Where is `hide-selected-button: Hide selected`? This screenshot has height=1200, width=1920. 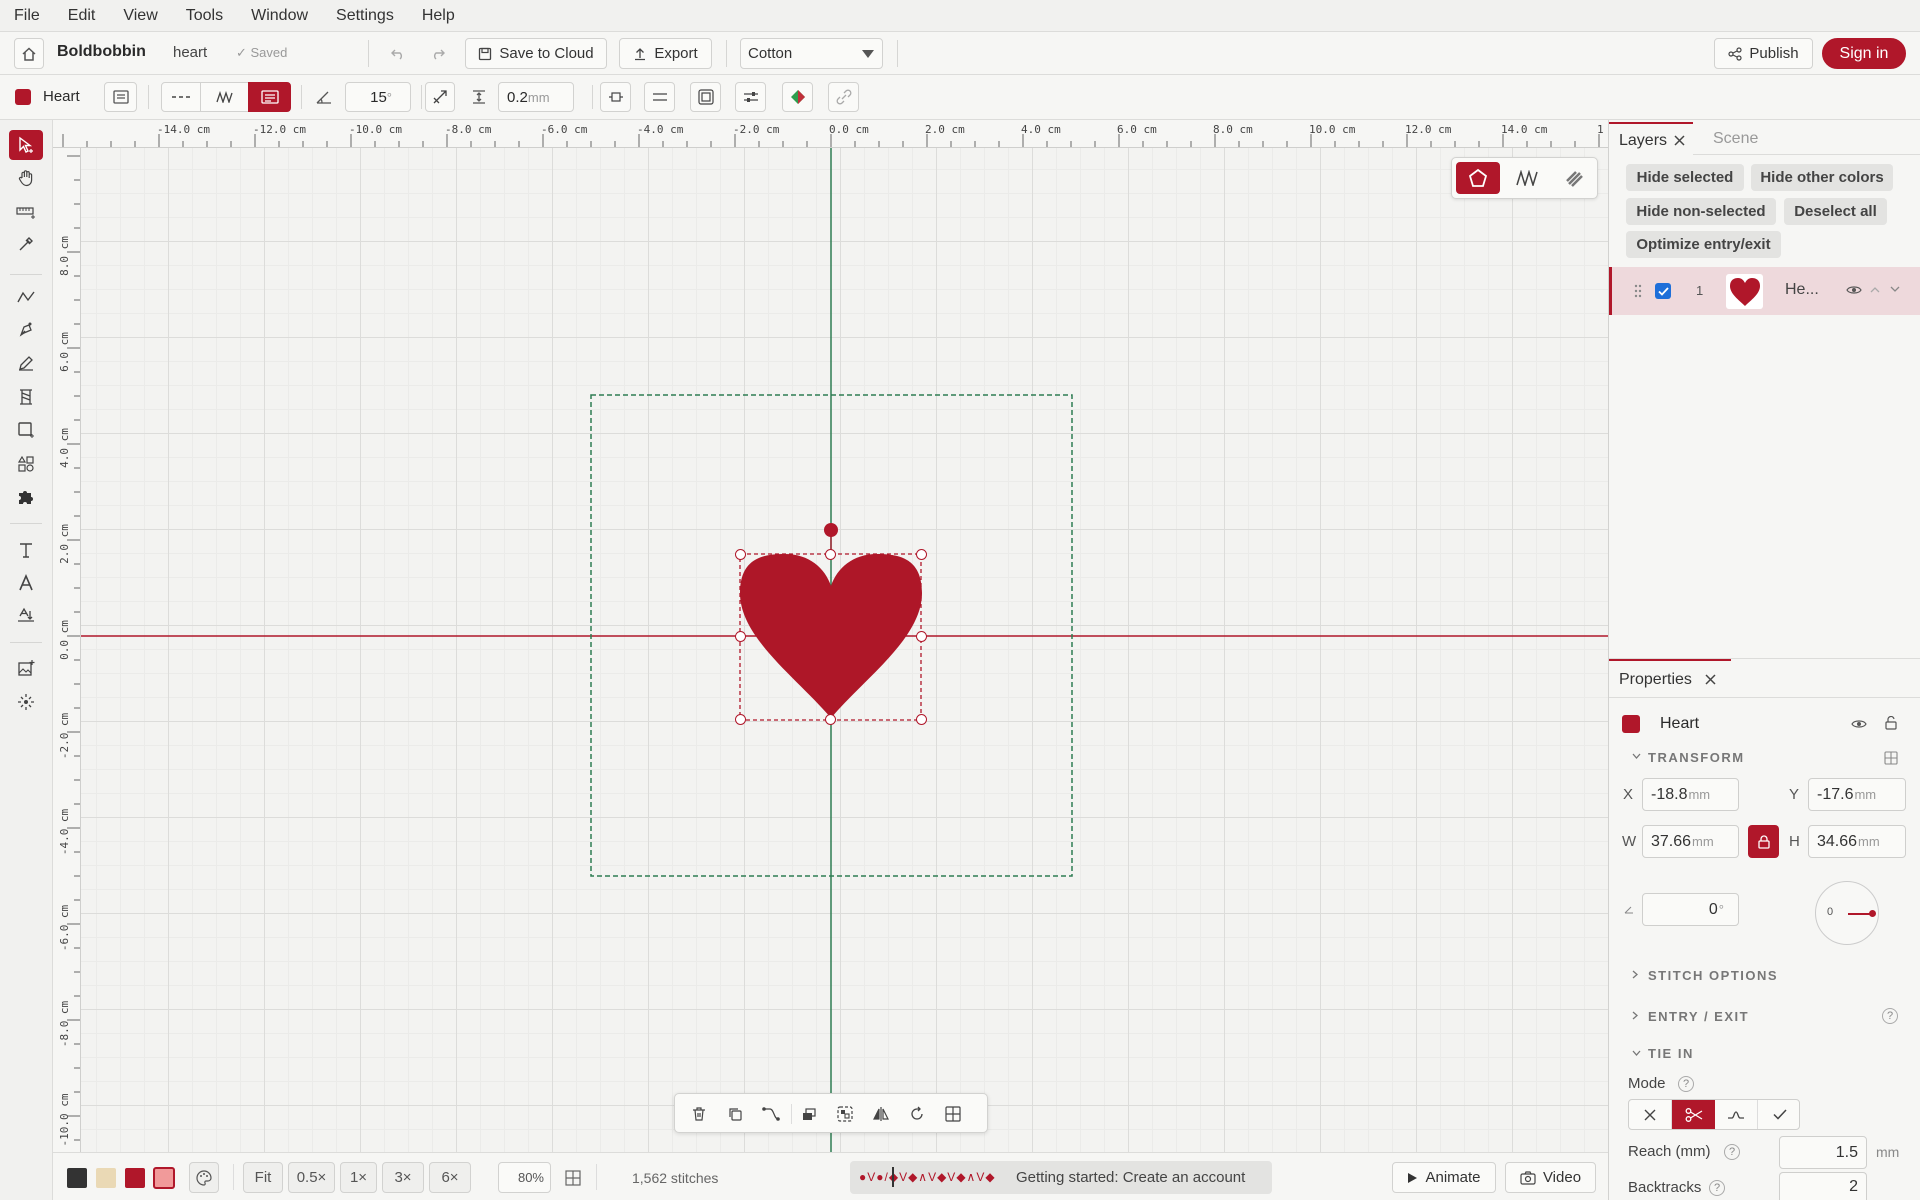 hide-selected-button: Hide selected is located at coordinates (1685, 177).